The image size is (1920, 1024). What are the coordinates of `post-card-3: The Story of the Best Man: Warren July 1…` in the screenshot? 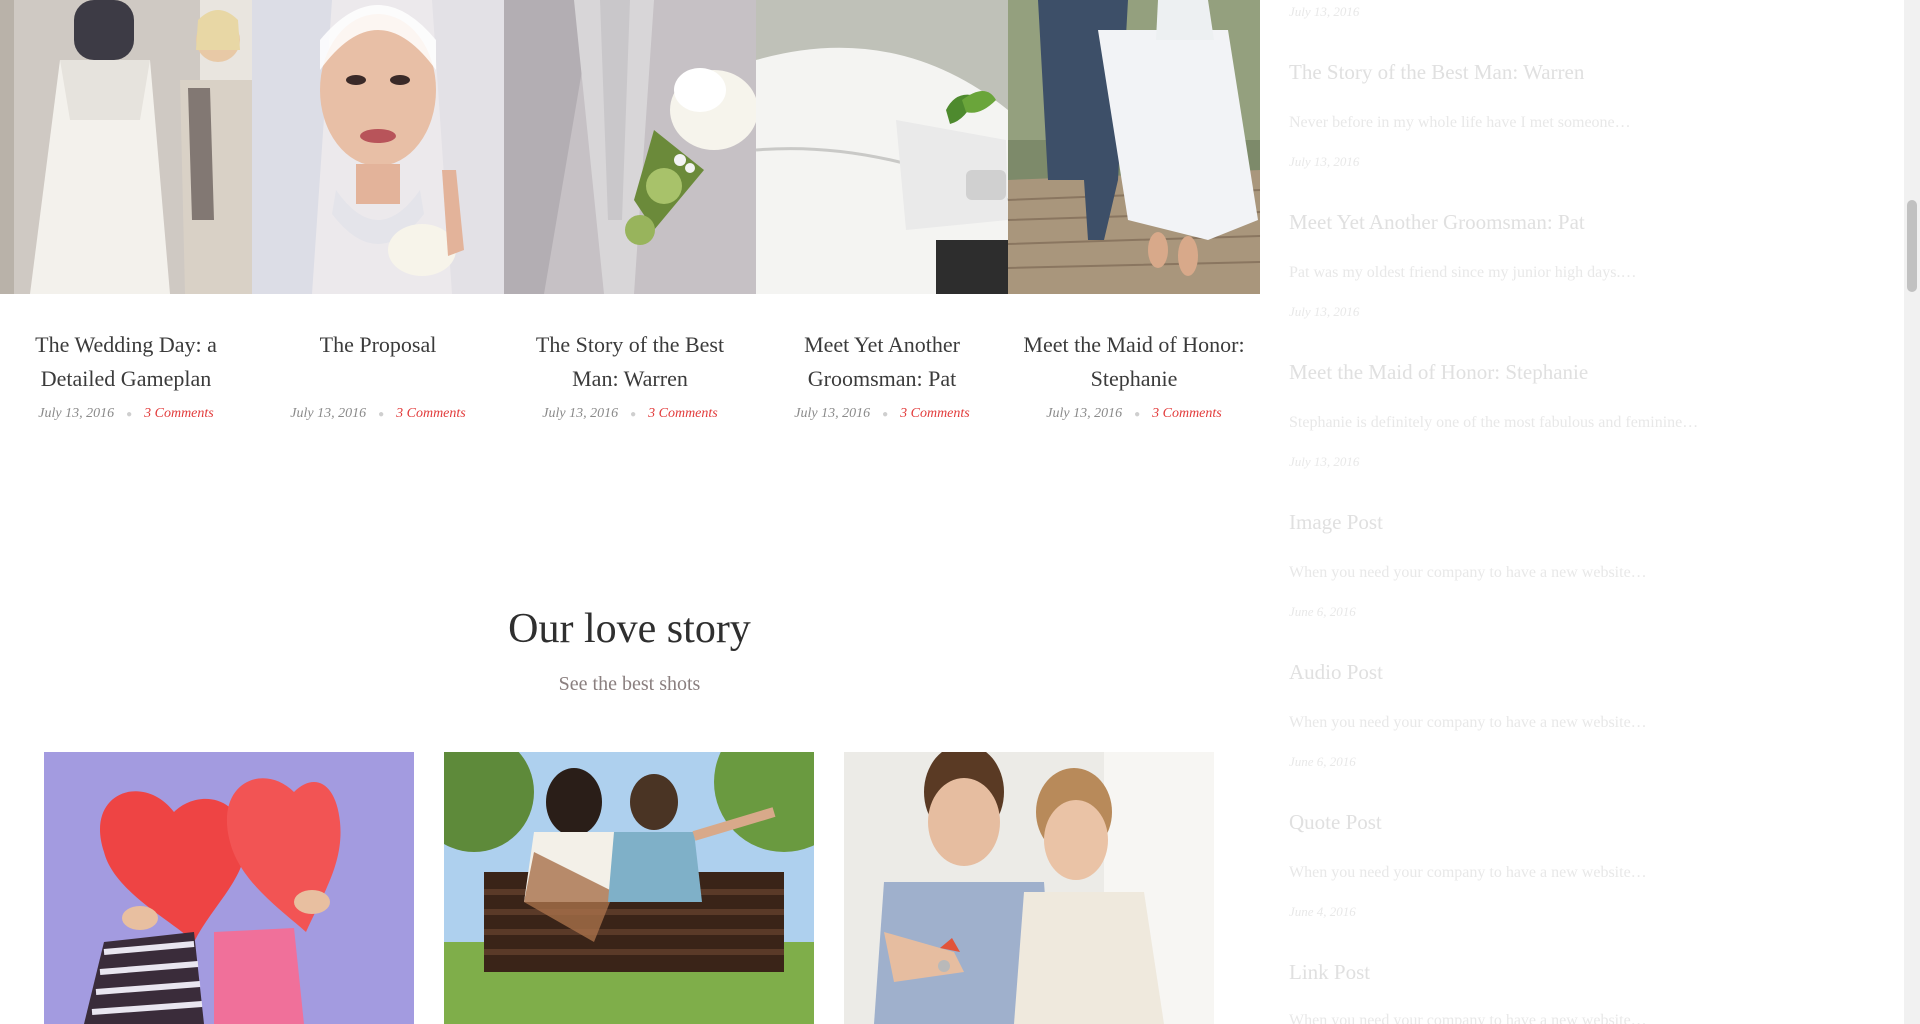 It's located at (630, 357).